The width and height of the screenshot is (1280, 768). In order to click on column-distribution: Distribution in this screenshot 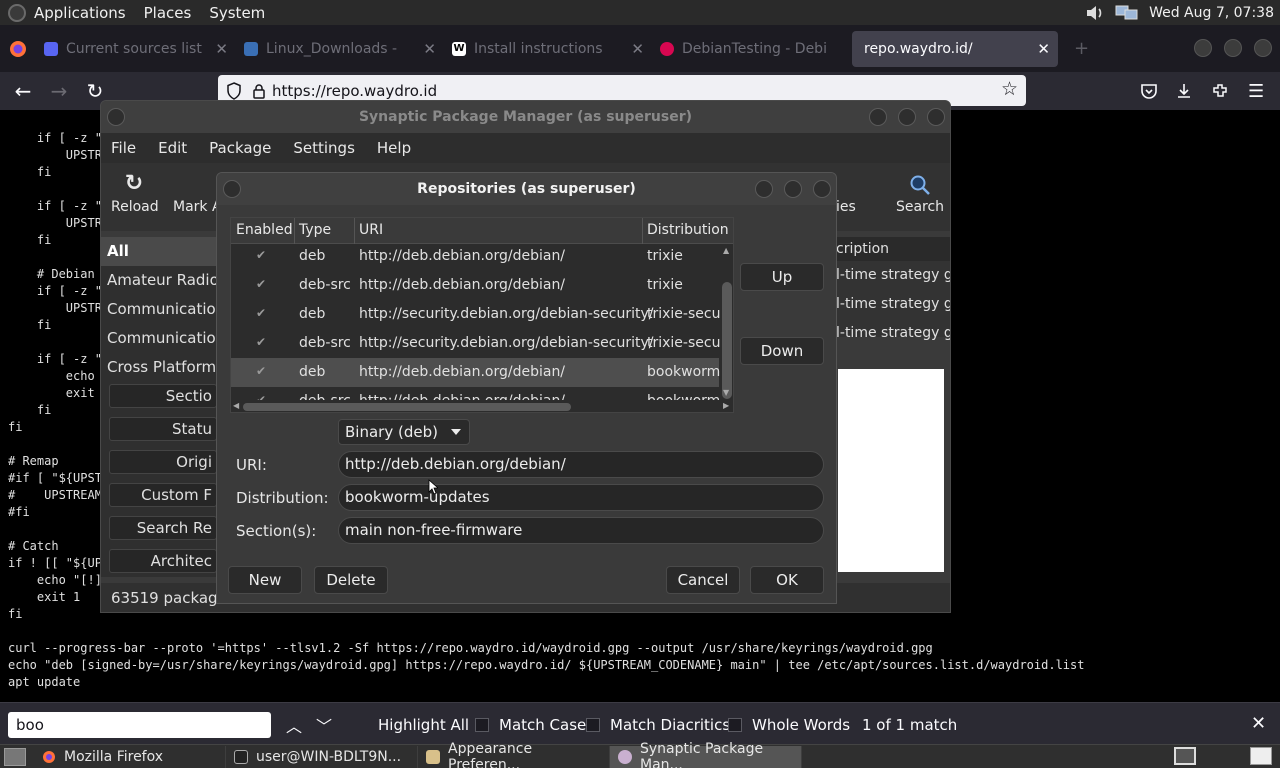, I will do `click(688, 230)`.